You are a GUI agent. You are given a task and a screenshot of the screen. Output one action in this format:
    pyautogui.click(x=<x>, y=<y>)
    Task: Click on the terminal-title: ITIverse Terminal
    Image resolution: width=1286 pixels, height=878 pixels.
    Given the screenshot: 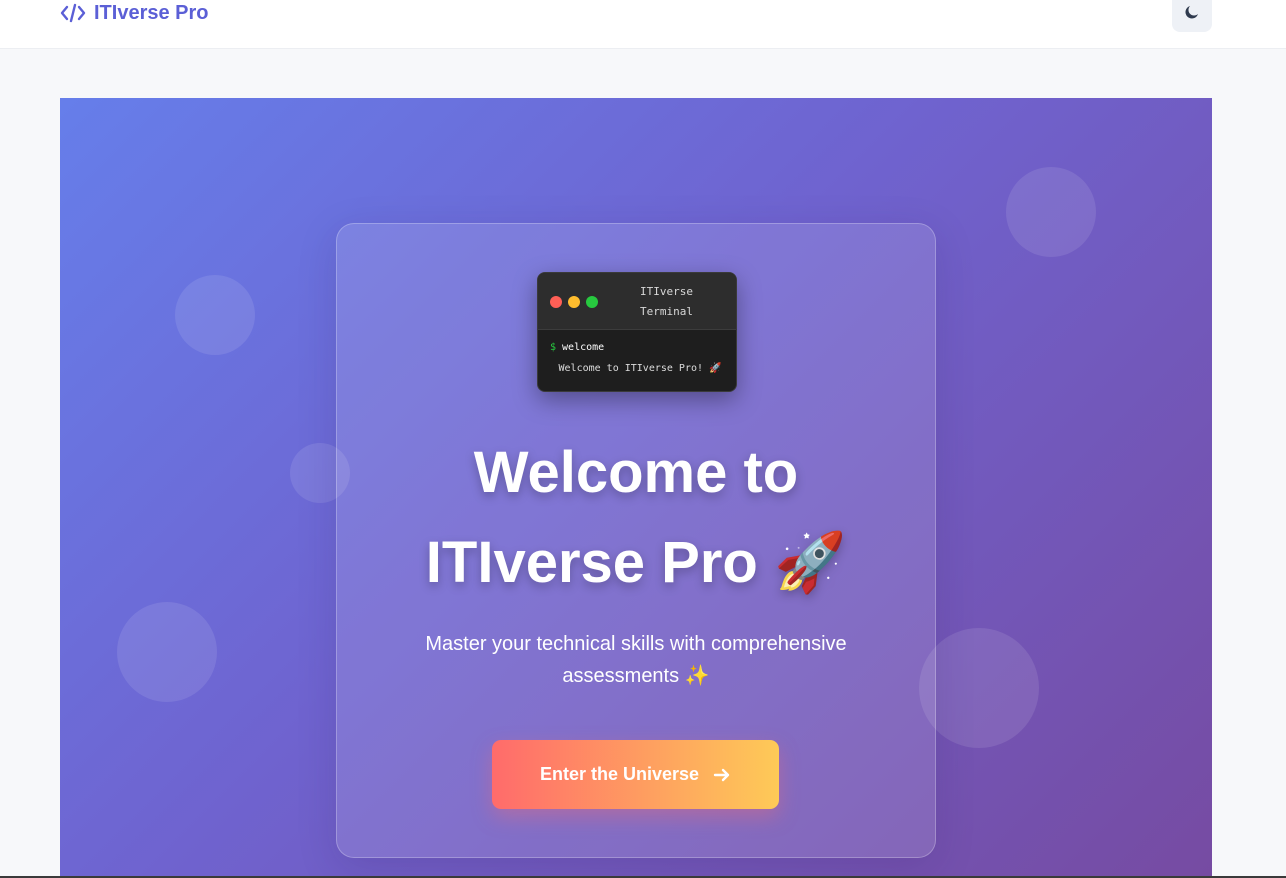 What is the action you would take?
    pyautogui.click(x=666, y=301)
    